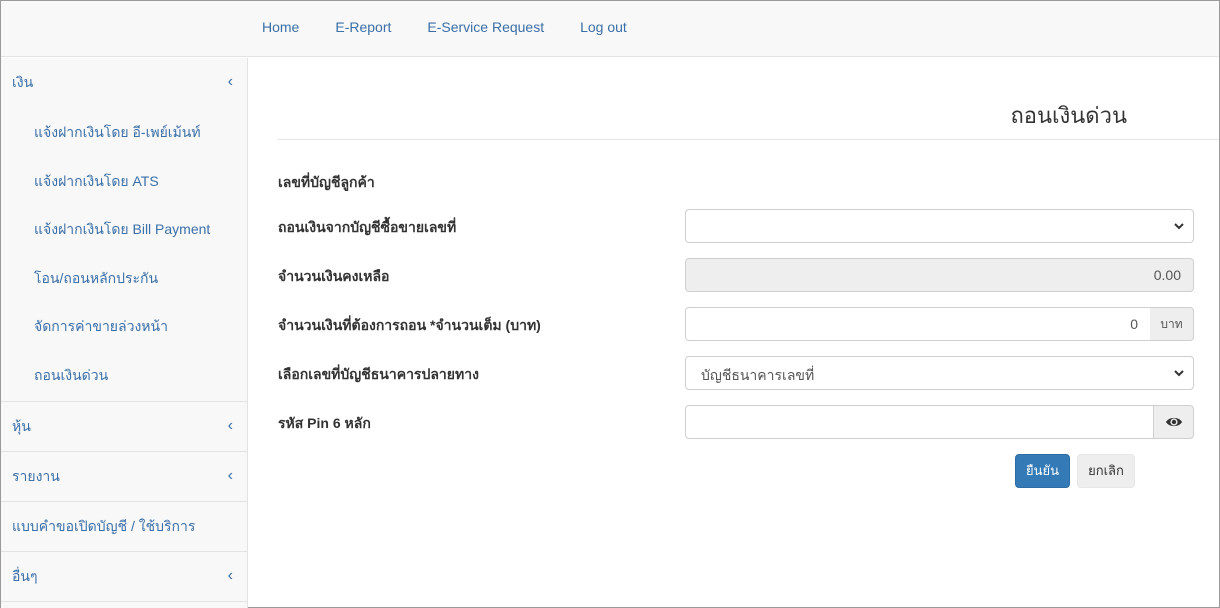 This screenshot has width=1220, height=608. Describe the element at coordinates (124, 132) in the screenshot. I see `sidebar-item-epayment-deposit: แจ้งฝากเงินโดย อี-เพย์เม้นท์` at that location.